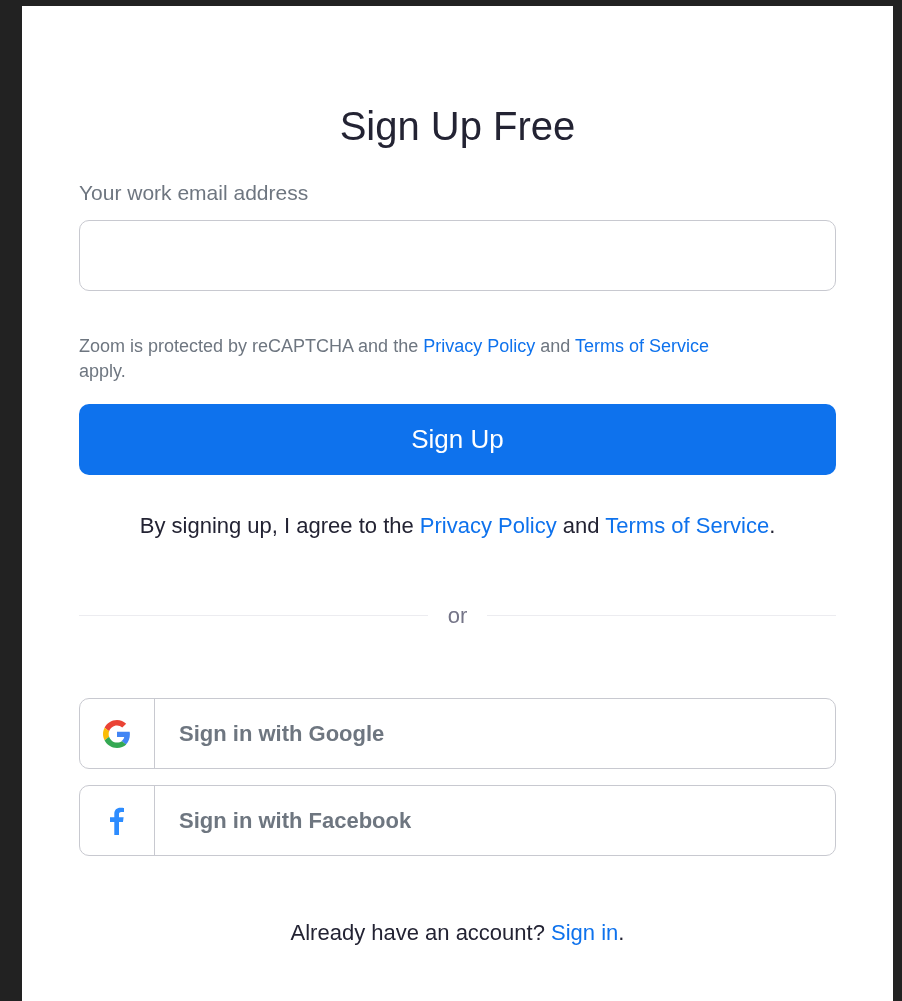  Describe the element at coordinates (457, 255) in the screenshot. I see `email-field` at that location.